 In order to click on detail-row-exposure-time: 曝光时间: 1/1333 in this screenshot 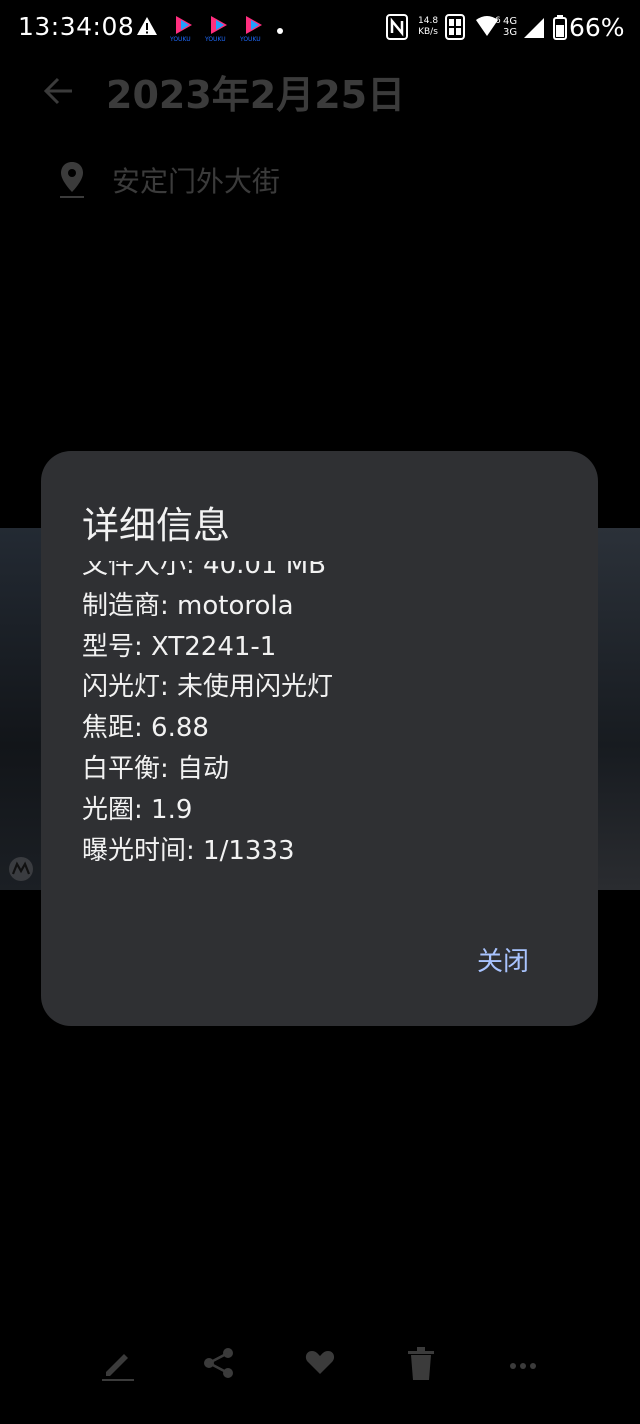, I will do `click(188, 850)`.